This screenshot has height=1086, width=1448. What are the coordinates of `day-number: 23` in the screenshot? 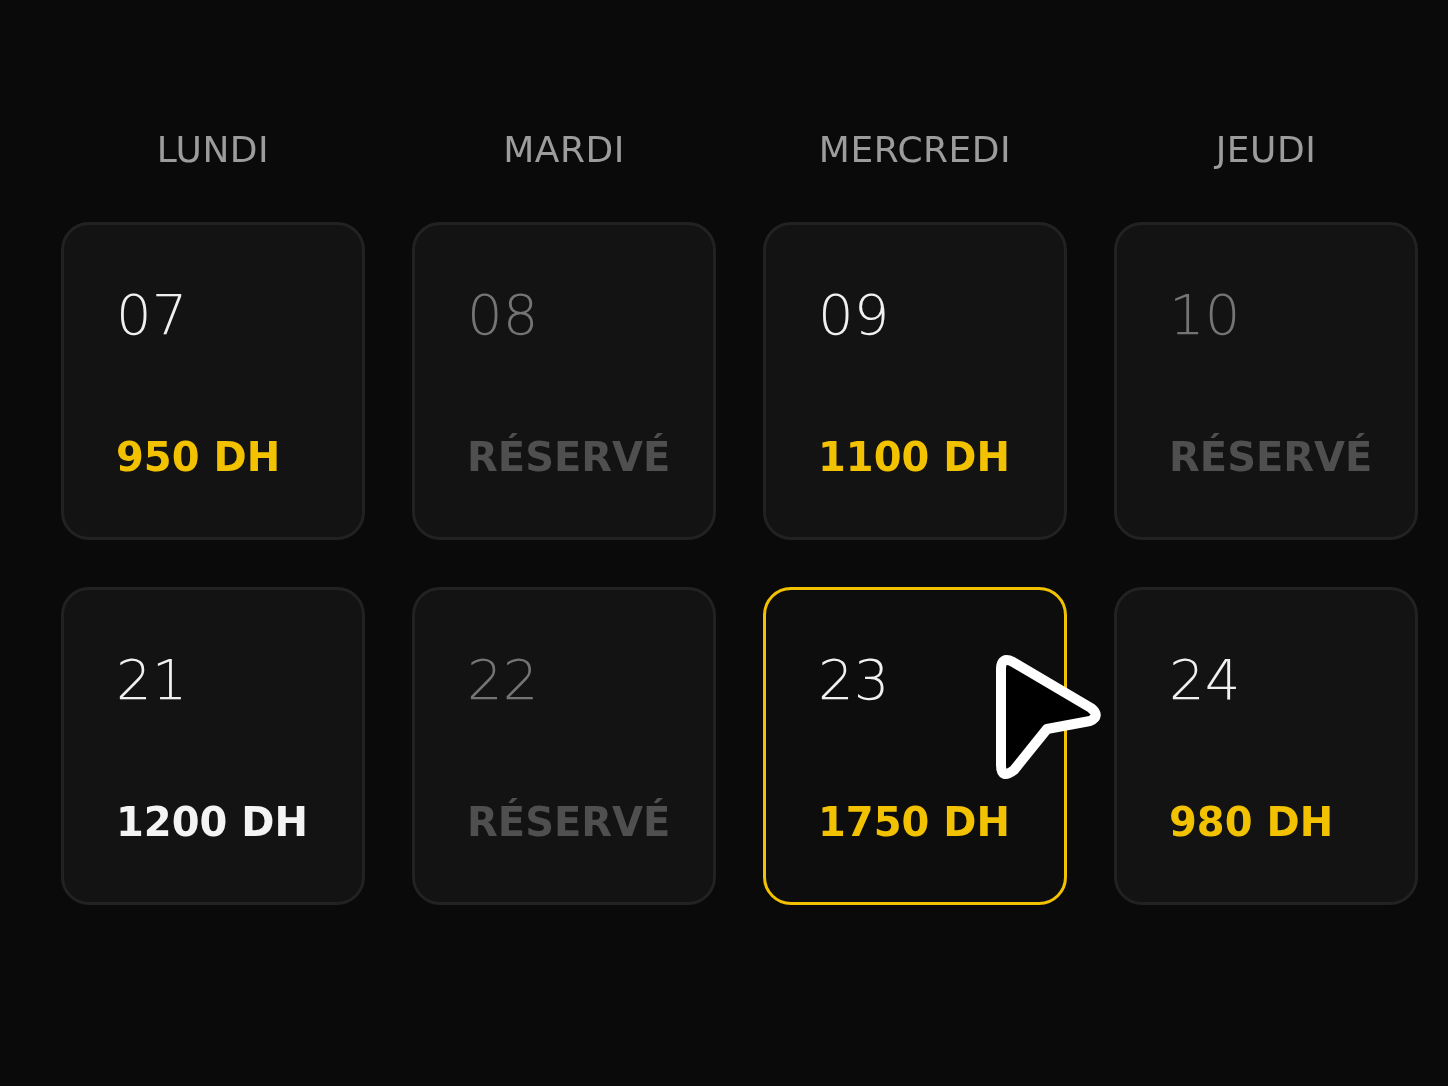 It's located at (854, 680).